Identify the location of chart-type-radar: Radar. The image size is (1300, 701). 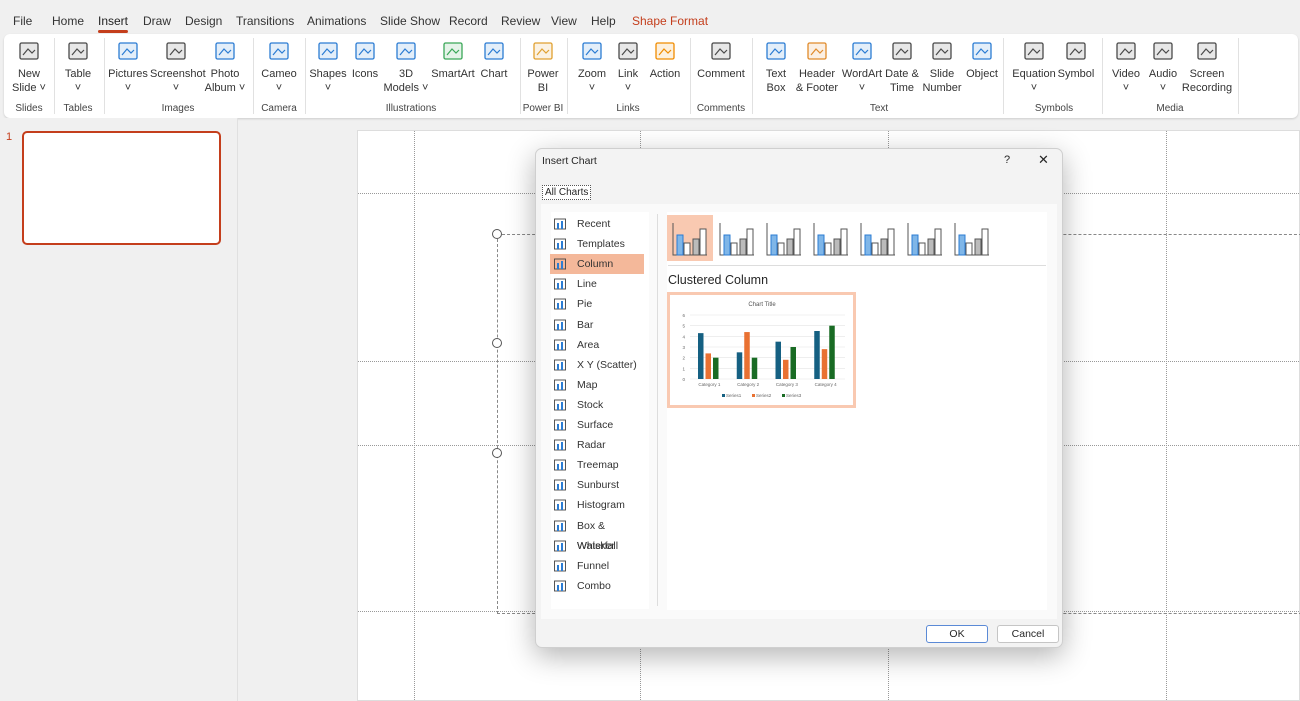
(597, 445).